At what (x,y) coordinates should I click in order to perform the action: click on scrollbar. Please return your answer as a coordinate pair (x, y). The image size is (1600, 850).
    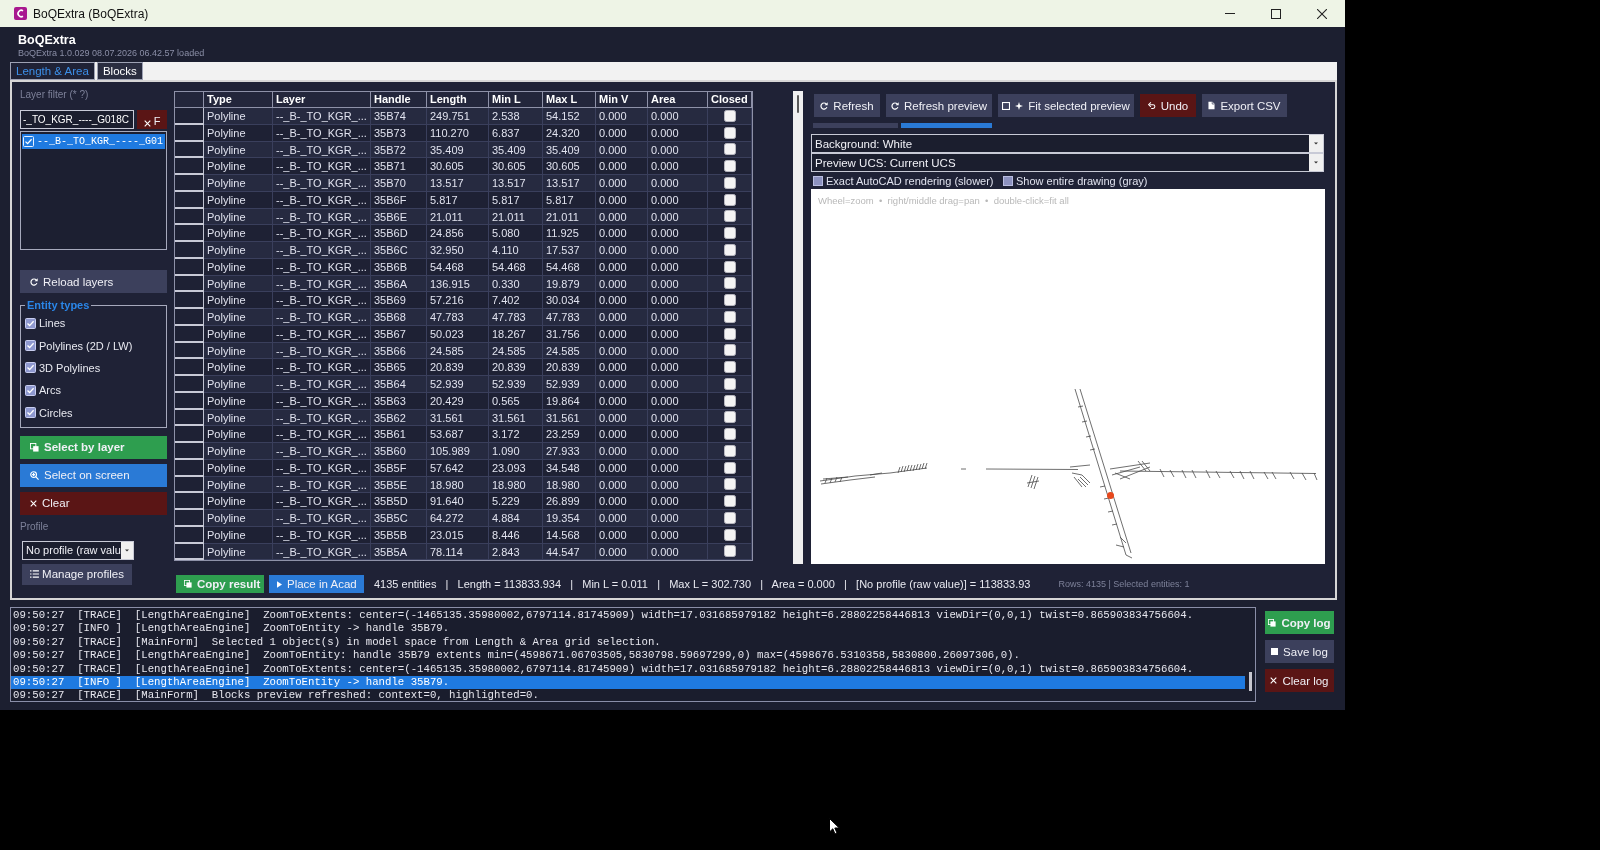
    Looking at the image, I should click on (798, 327).